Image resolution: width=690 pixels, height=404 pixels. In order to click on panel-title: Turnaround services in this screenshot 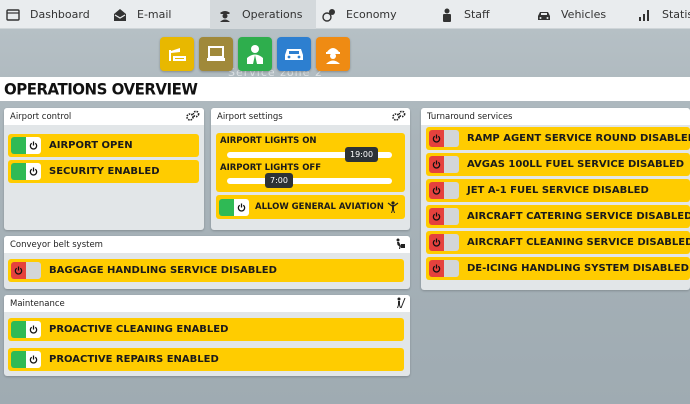, I will do `click(470, 116)`.